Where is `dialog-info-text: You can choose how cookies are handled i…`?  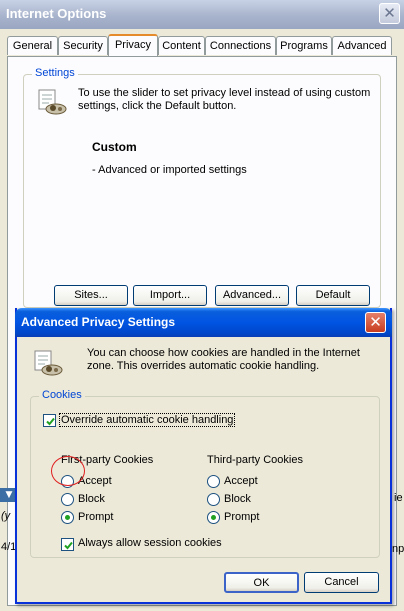
dialog-info-text: You can choose how cookies are handled i… is located at coordinates (237, 360).